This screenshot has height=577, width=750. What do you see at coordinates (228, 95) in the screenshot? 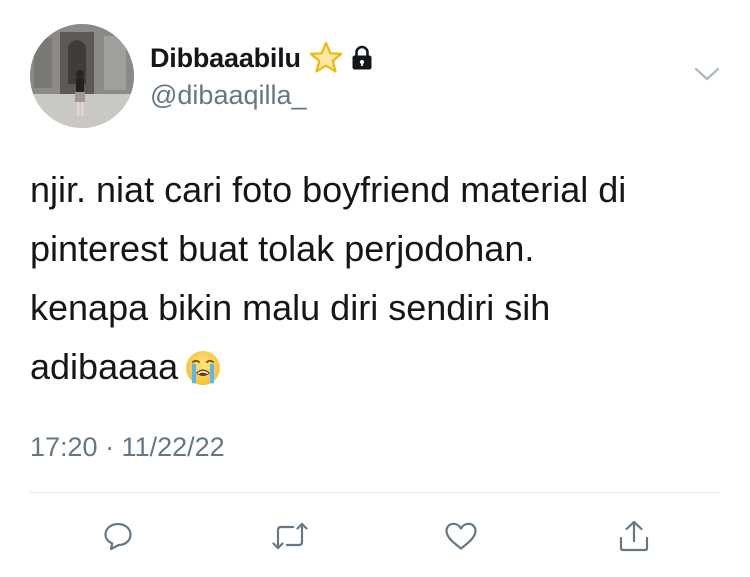
I see `user-handle: @dibaaqilla_` at bounding box center [228, 95].